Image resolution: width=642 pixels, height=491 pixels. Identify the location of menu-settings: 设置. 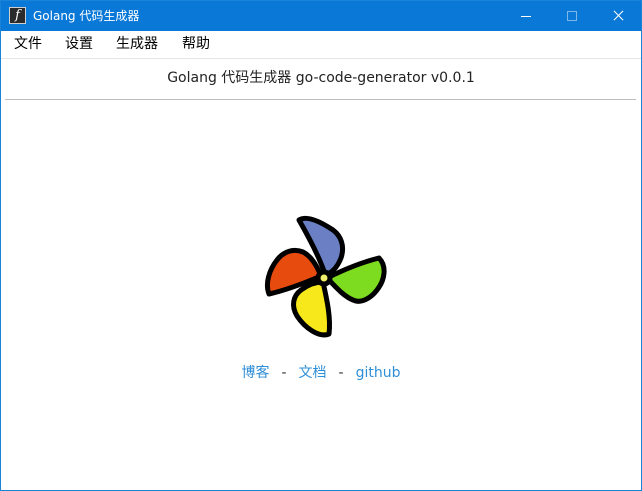
(79, 44).